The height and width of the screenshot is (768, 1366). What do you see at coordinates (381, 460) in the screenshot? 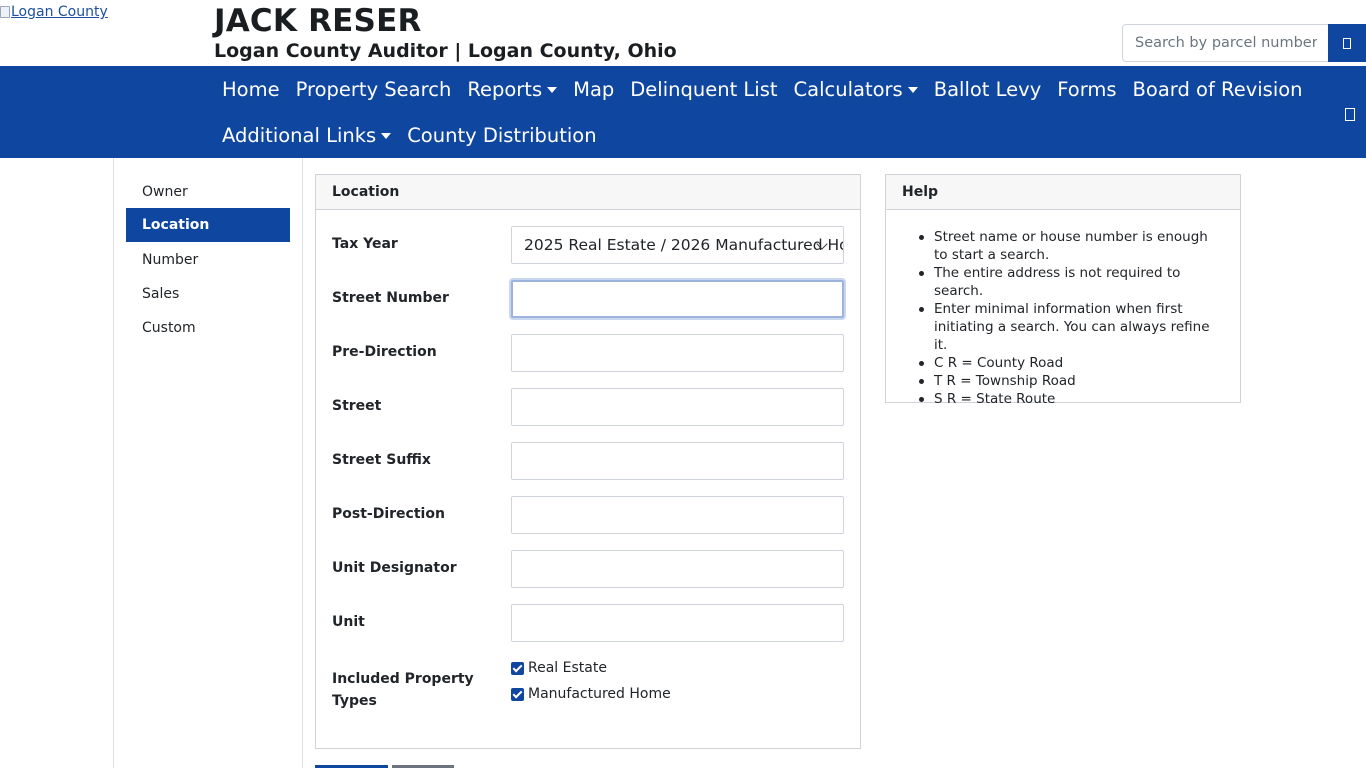
I see `street-suffix-label: Street Suffix` at bounding box center [381, 460].